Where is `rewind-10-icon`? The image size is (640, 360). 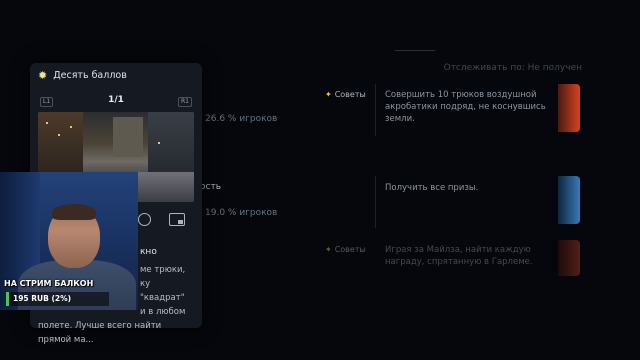 rewind-10-icon is located at coordinates (144, 219).